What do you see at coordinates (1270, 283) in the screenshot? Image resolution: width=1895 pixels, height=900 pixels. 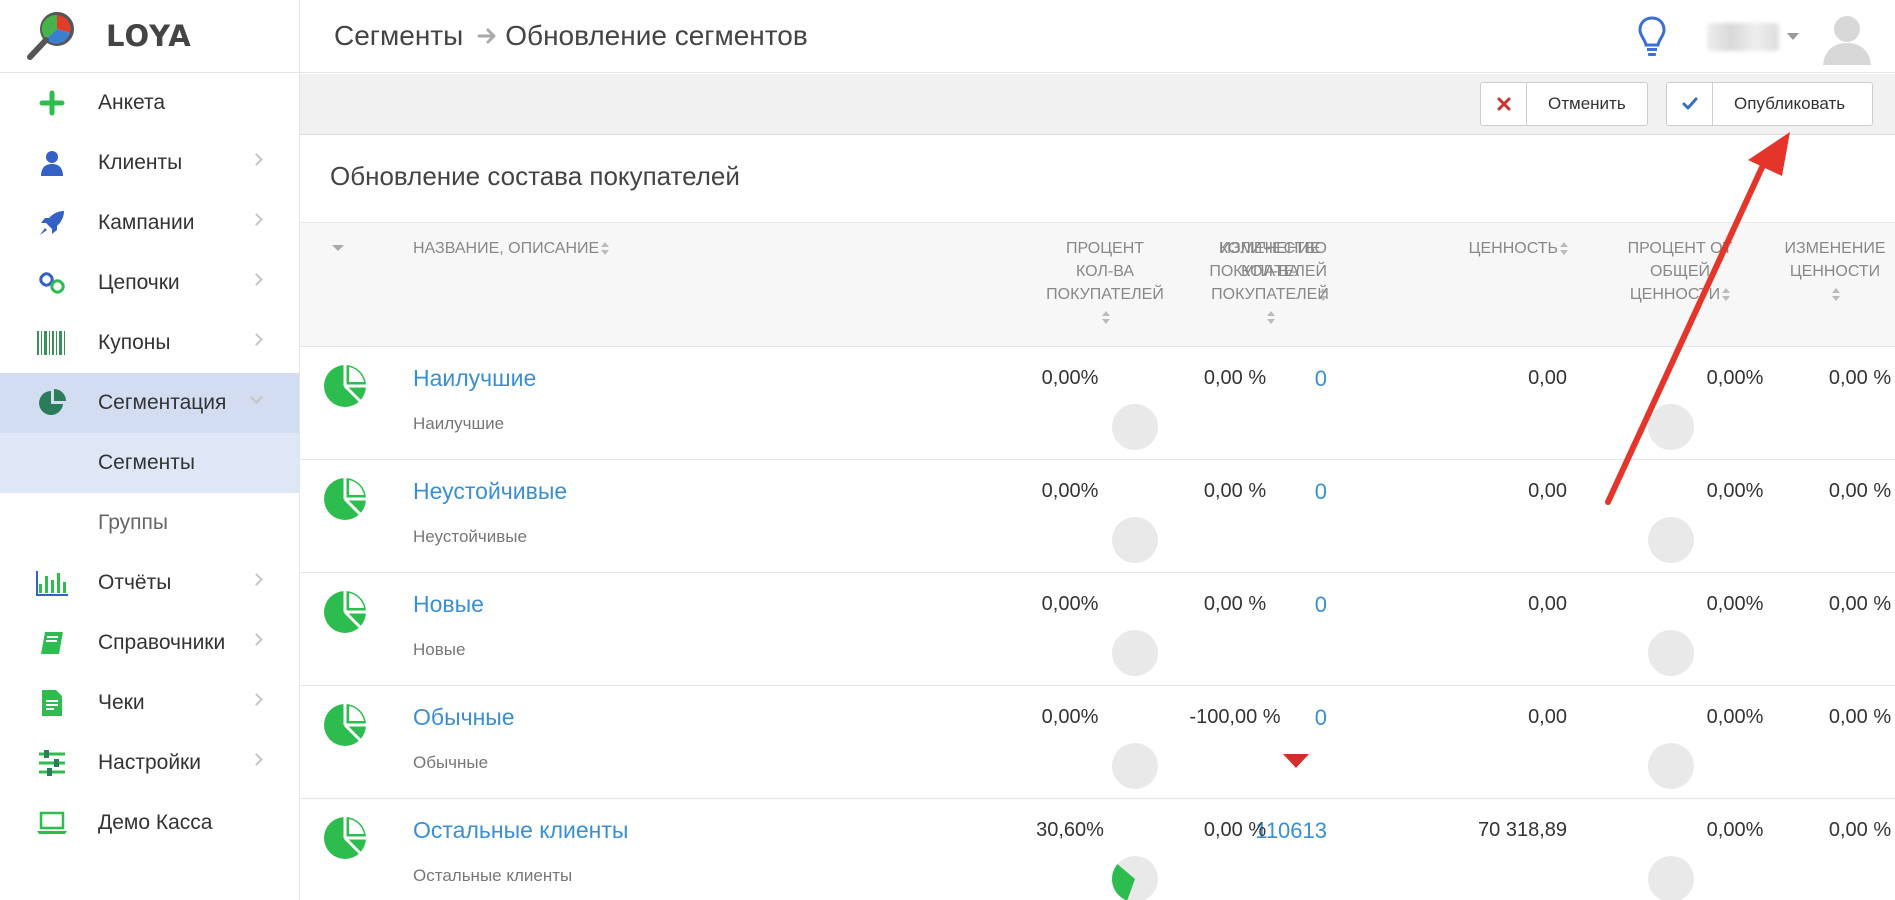 I see `col-header-chg-count: ИЗМЕНЕНИЕ КОЛ-ВА ПОКУПАТЕЛЕЙ` at bounding box center [1270, 283].